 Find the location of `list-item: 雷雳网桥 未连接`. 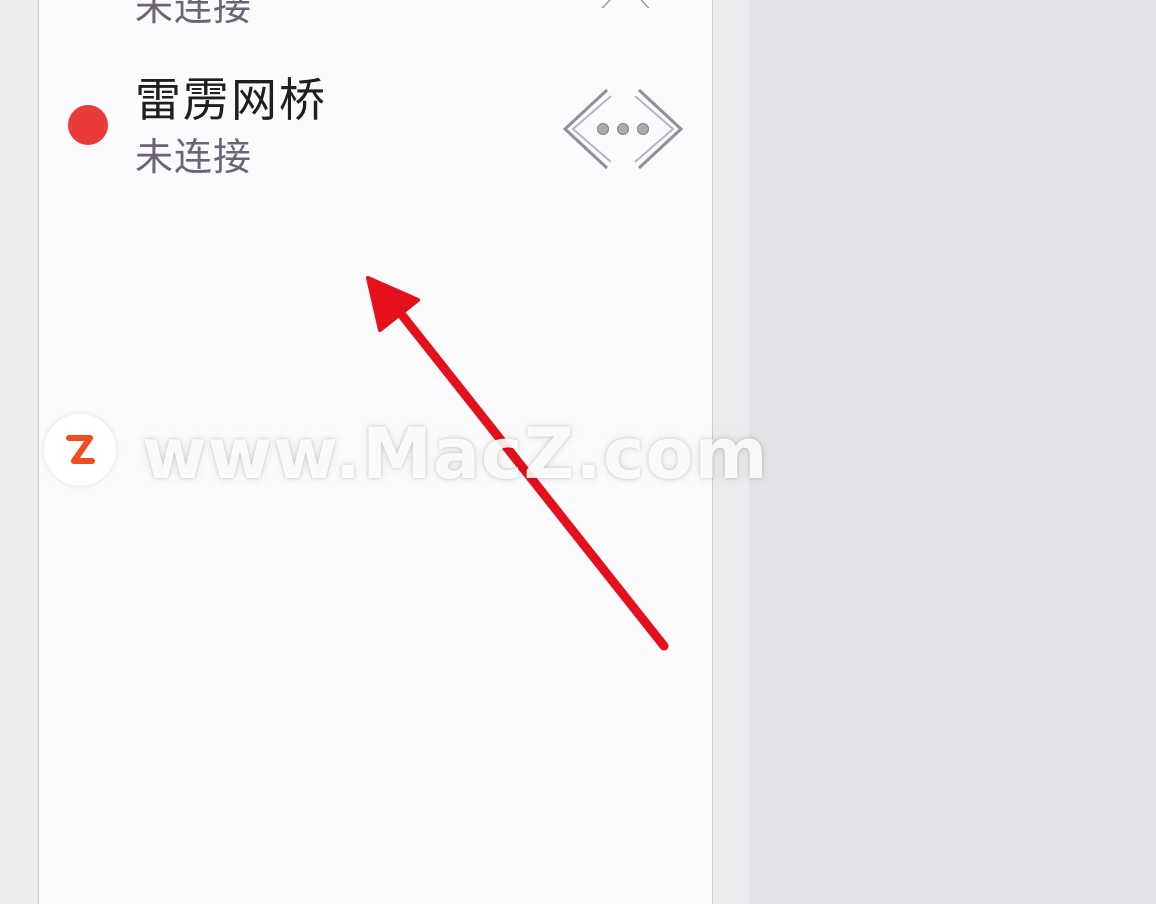

list-item: 雷雳网桥 未连接 is located at coordinates (376, 132).